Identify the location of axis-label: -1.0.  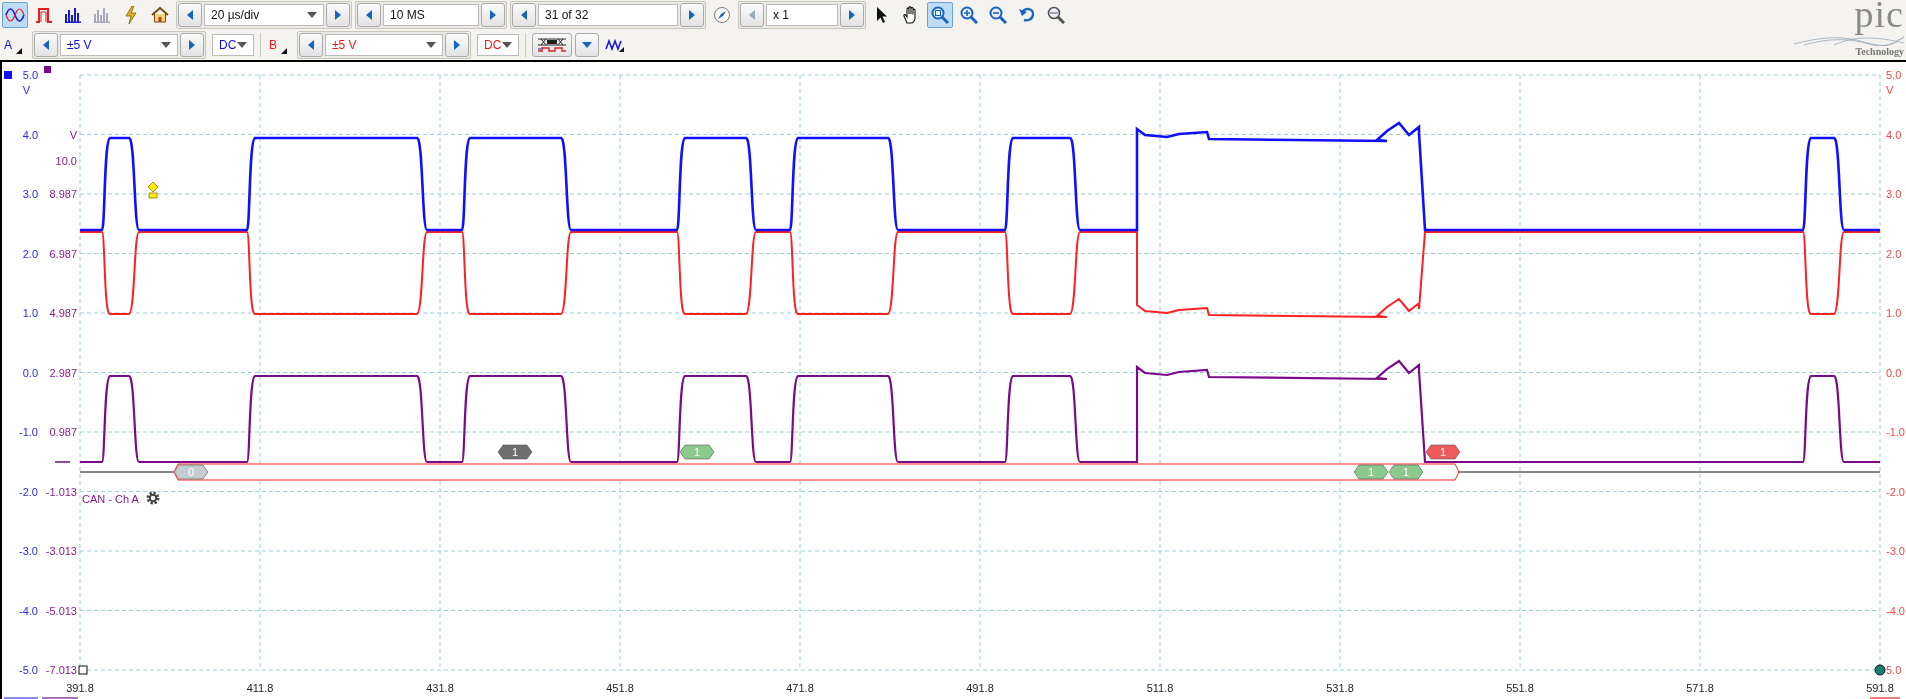
(1895, 432).